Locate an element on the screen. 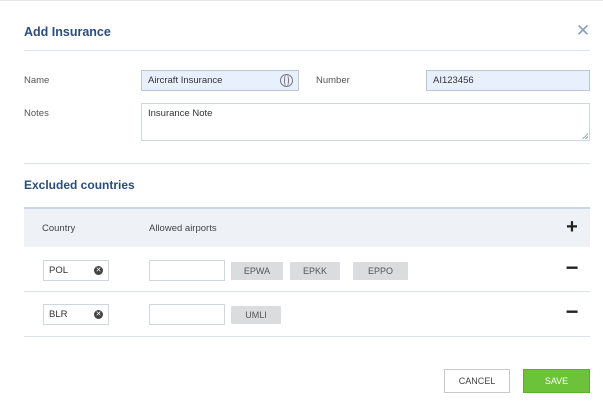 The image size is (603, 407). section-divider is located at coordinates (307, 163).